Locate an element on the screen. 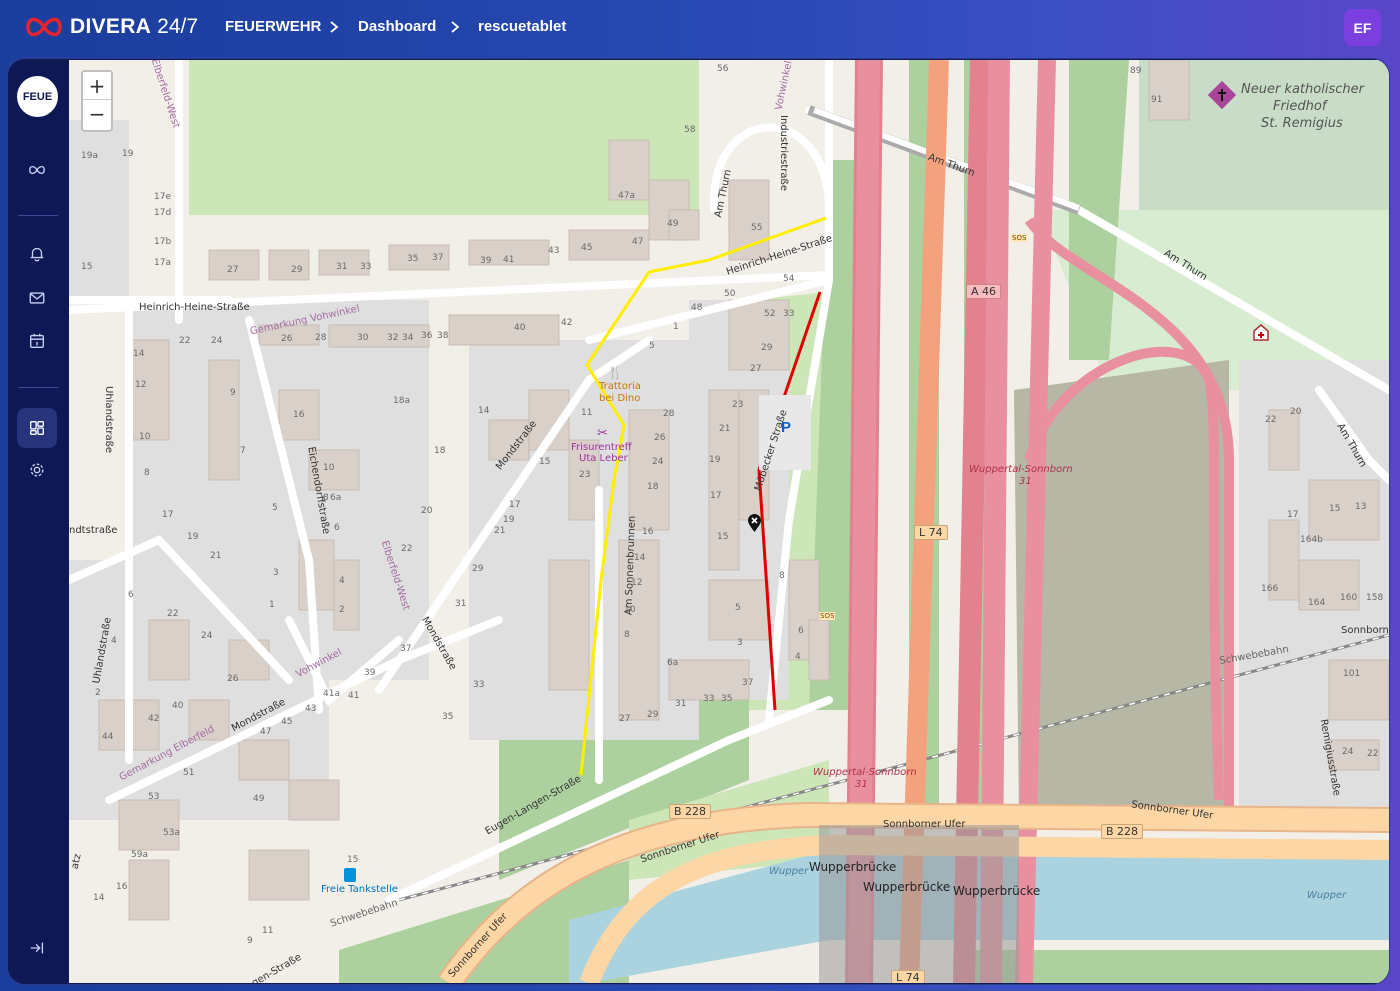 The height and width of the screenshot is (991, 1400). user-avatar: EF is located at coordinates (1362, 27).